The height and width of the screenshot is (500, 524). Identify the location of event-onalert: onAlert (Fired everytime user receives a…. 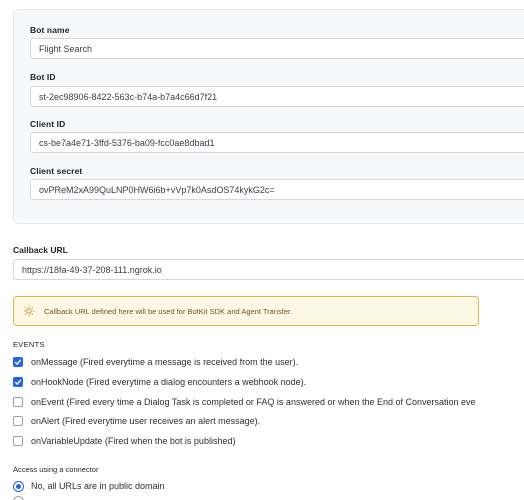
(136, 421).